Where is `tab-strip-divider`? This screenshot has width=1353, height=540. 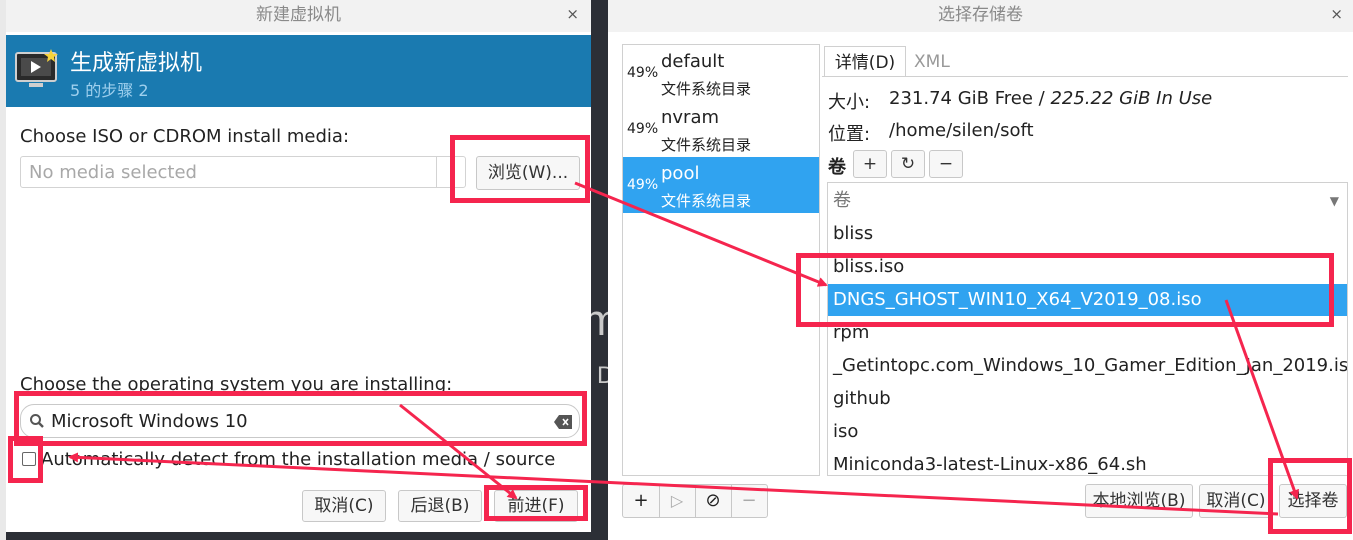
tab-strip-divider is located at coordinates (1085, 76).